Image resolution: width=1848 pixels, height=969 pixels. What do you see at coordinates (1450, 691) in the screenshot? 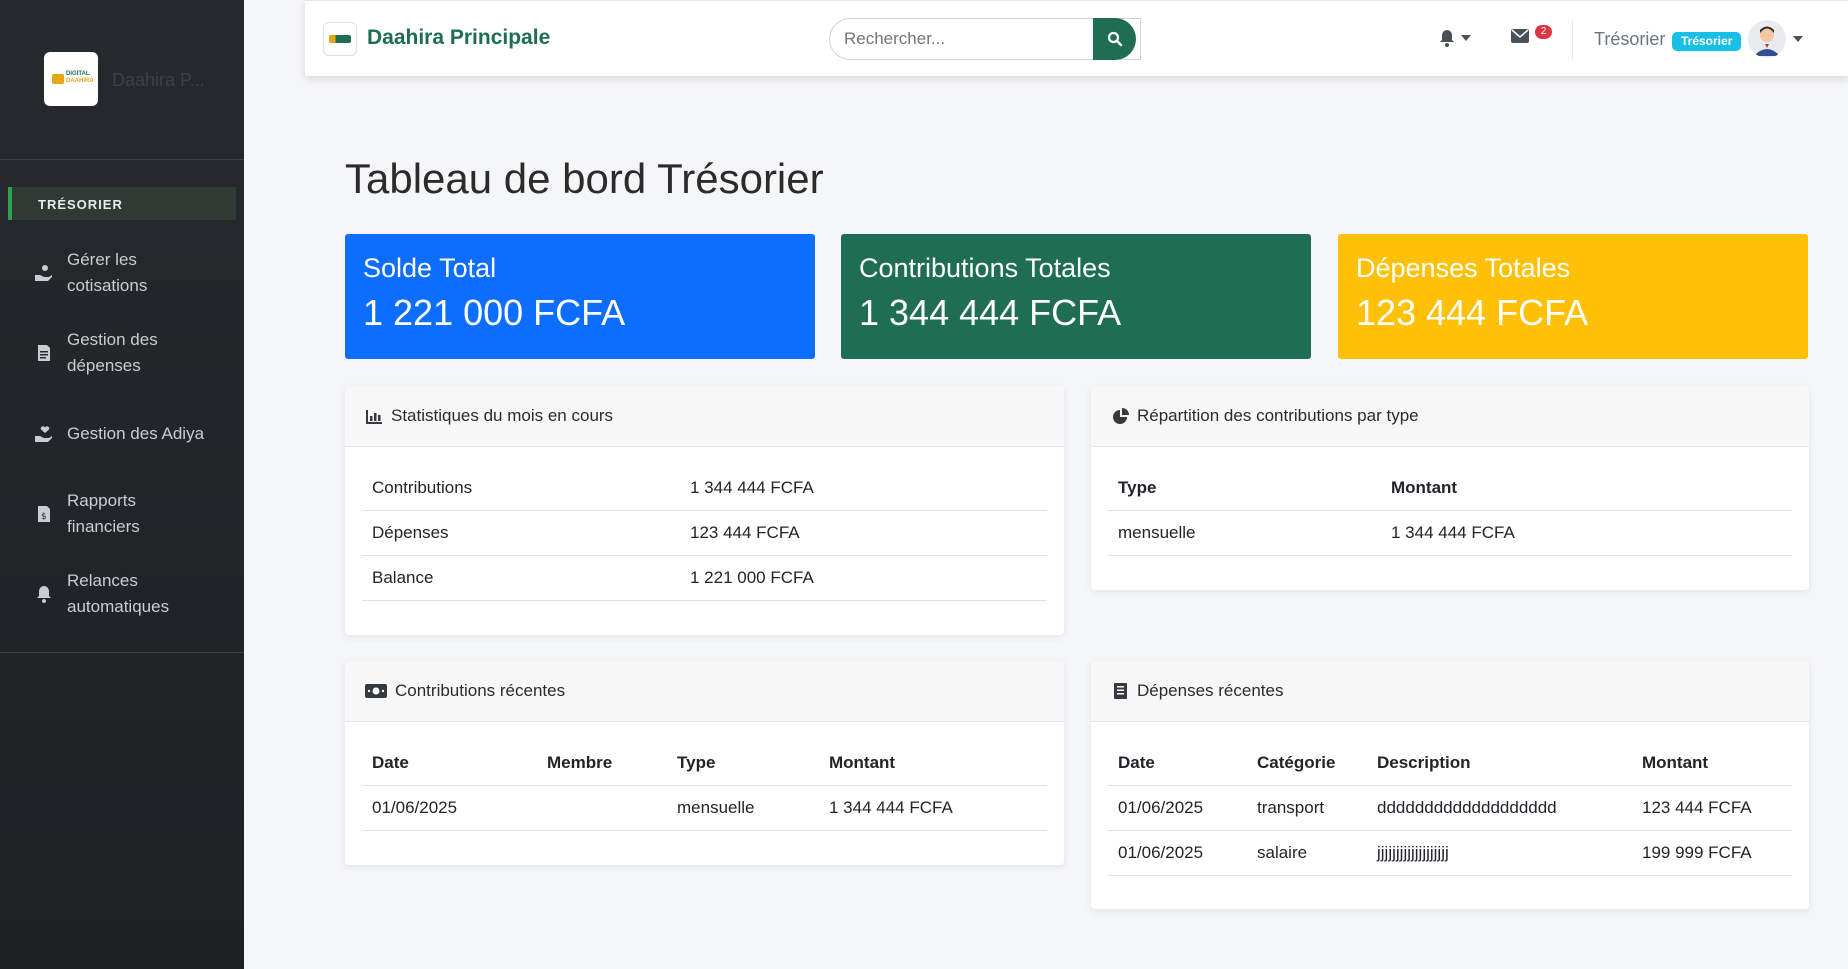
I see `card-header: Dépenses récentes` at bounding box center [1450, 691].